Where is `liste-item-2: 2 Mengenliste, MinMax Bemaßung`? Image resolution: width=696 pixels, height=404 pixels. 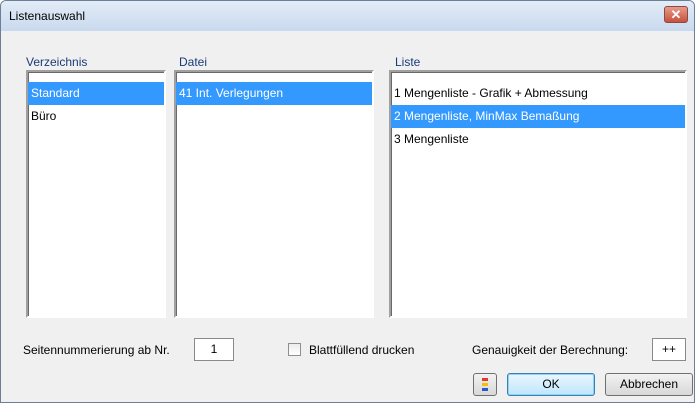 liste-item-2: 2 Mengenliste, MinMax Bemaßung is located at coordinates (538, 116).